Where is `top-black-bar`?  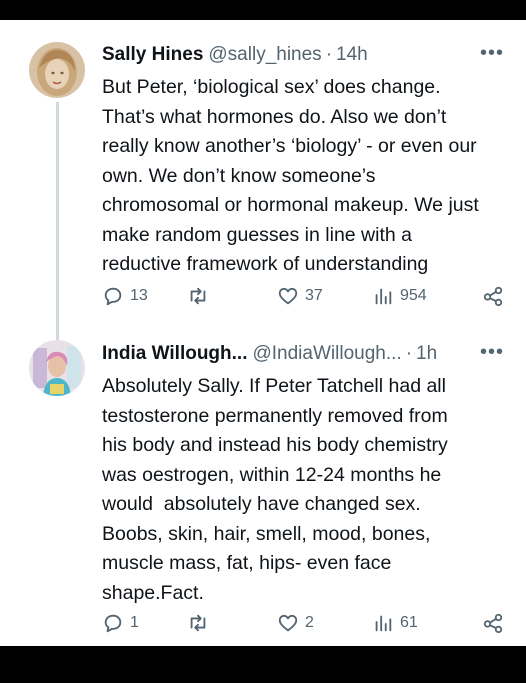
top-black-bar is located at coordinates (263, 10).